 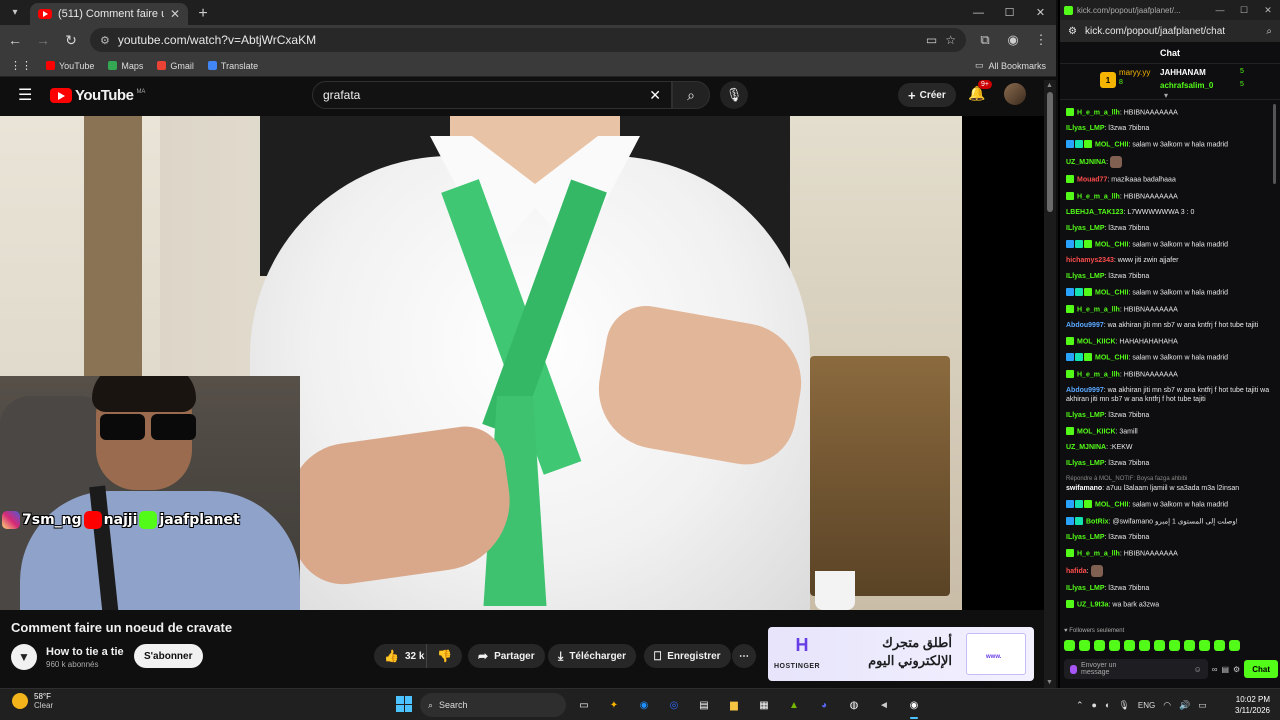 What do you see at coordinates (1049, 682) in the screenshot?
I see `scroll-down-icon: ▼` at bounding box center [1049, 682].